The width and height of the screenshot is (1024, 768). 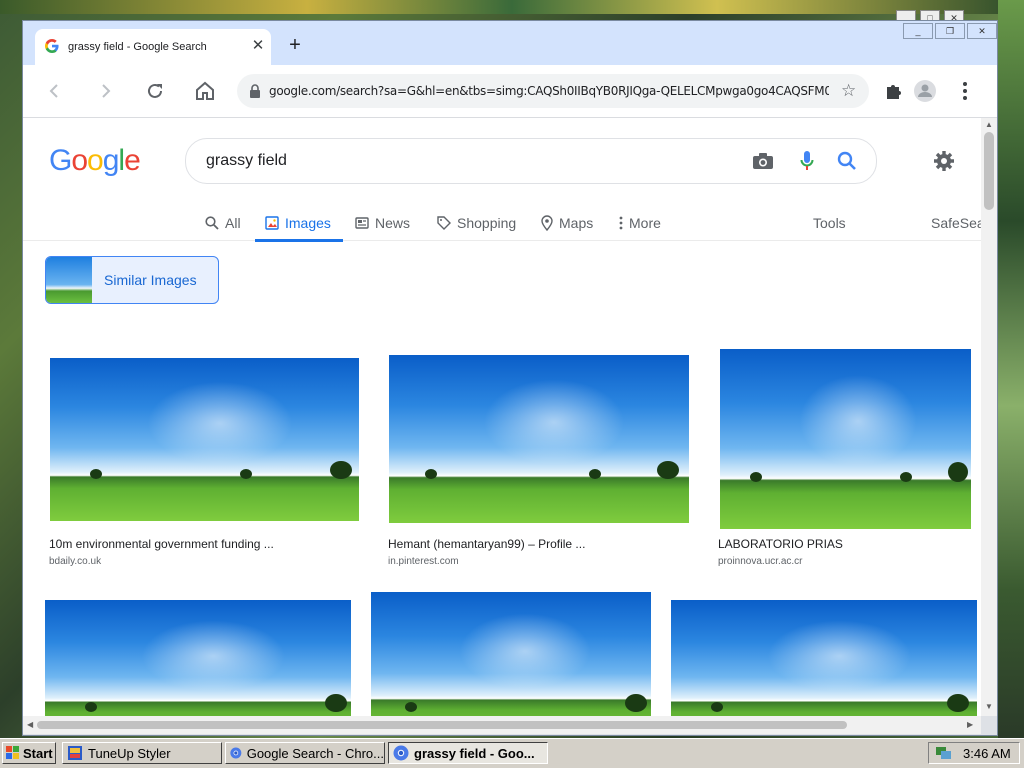 What do you see at coordinates (105, 91) in the screenshot?
I see `forward-icon` at bounding box center [105, 91].